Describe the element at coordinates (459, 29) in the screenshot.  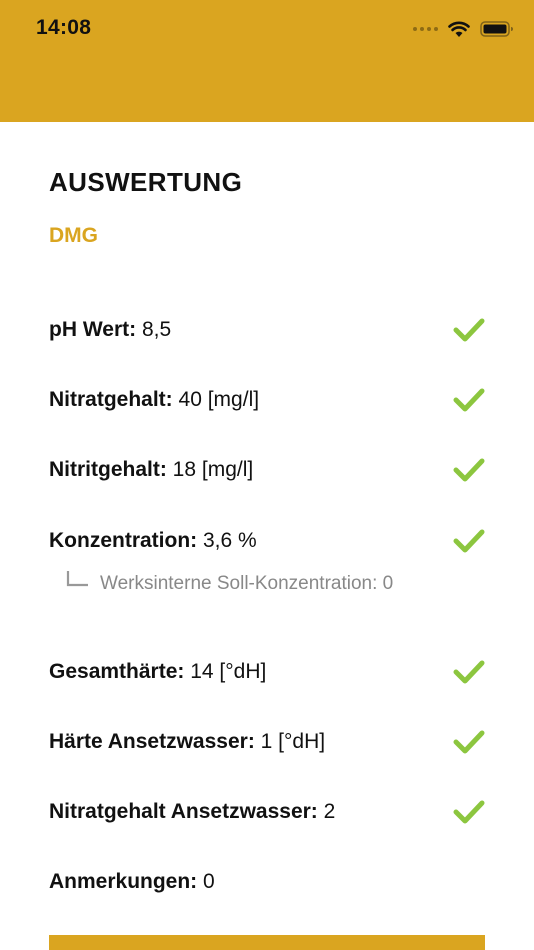
I see `wifi-icon` at that location.